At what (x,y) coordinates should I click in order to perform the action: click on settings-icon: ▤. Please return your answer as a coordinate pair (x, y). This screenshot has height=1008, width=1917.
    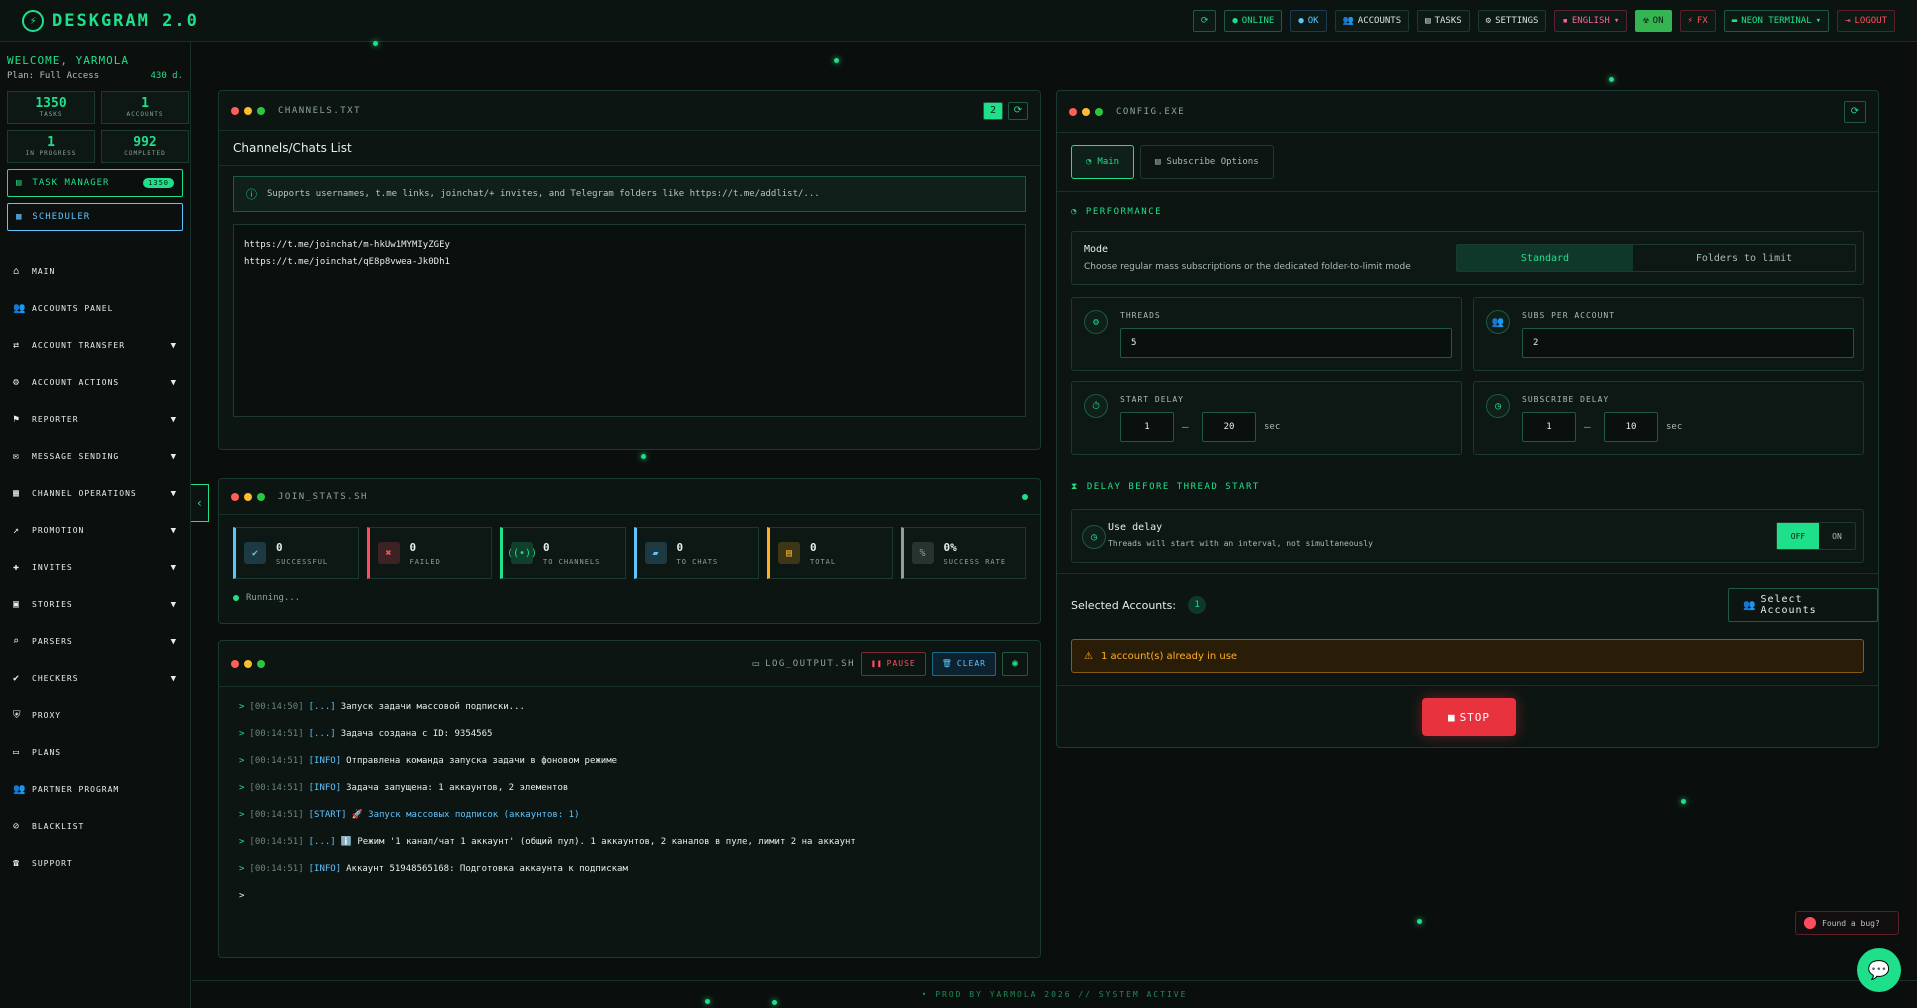
    Looking at the image, I should click on (1158, 162).